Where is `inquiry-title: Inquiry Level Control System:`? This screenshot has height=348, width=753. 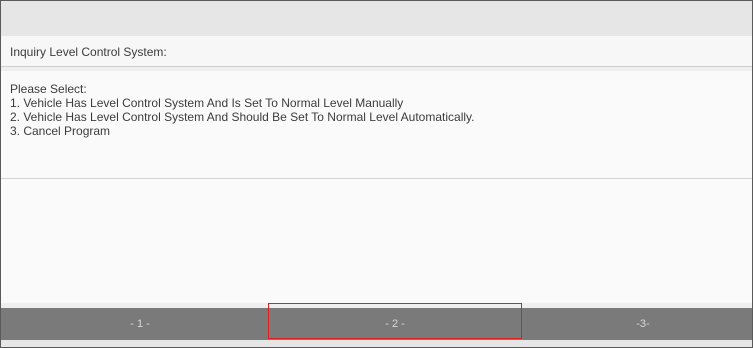 inquiry-title: Inquiry Level Control System: is located at coordinates (88, 52).